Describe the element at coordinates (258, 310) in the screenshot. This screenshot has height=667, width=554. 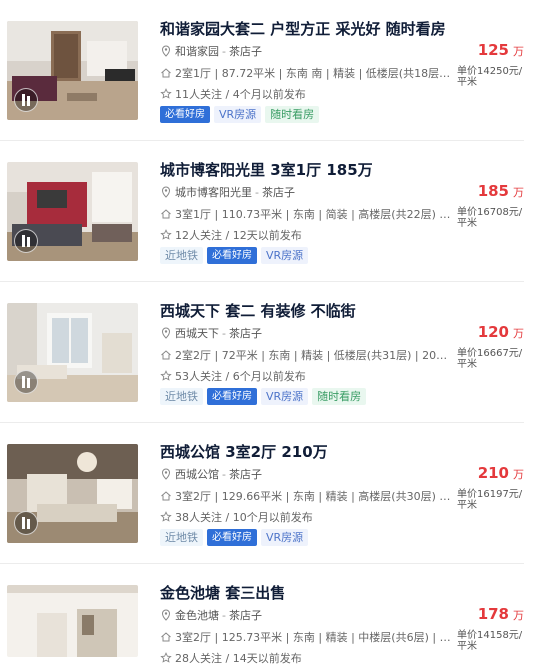
I see `listing-title: 西城天下 套二 有装修 不临街` at that location.